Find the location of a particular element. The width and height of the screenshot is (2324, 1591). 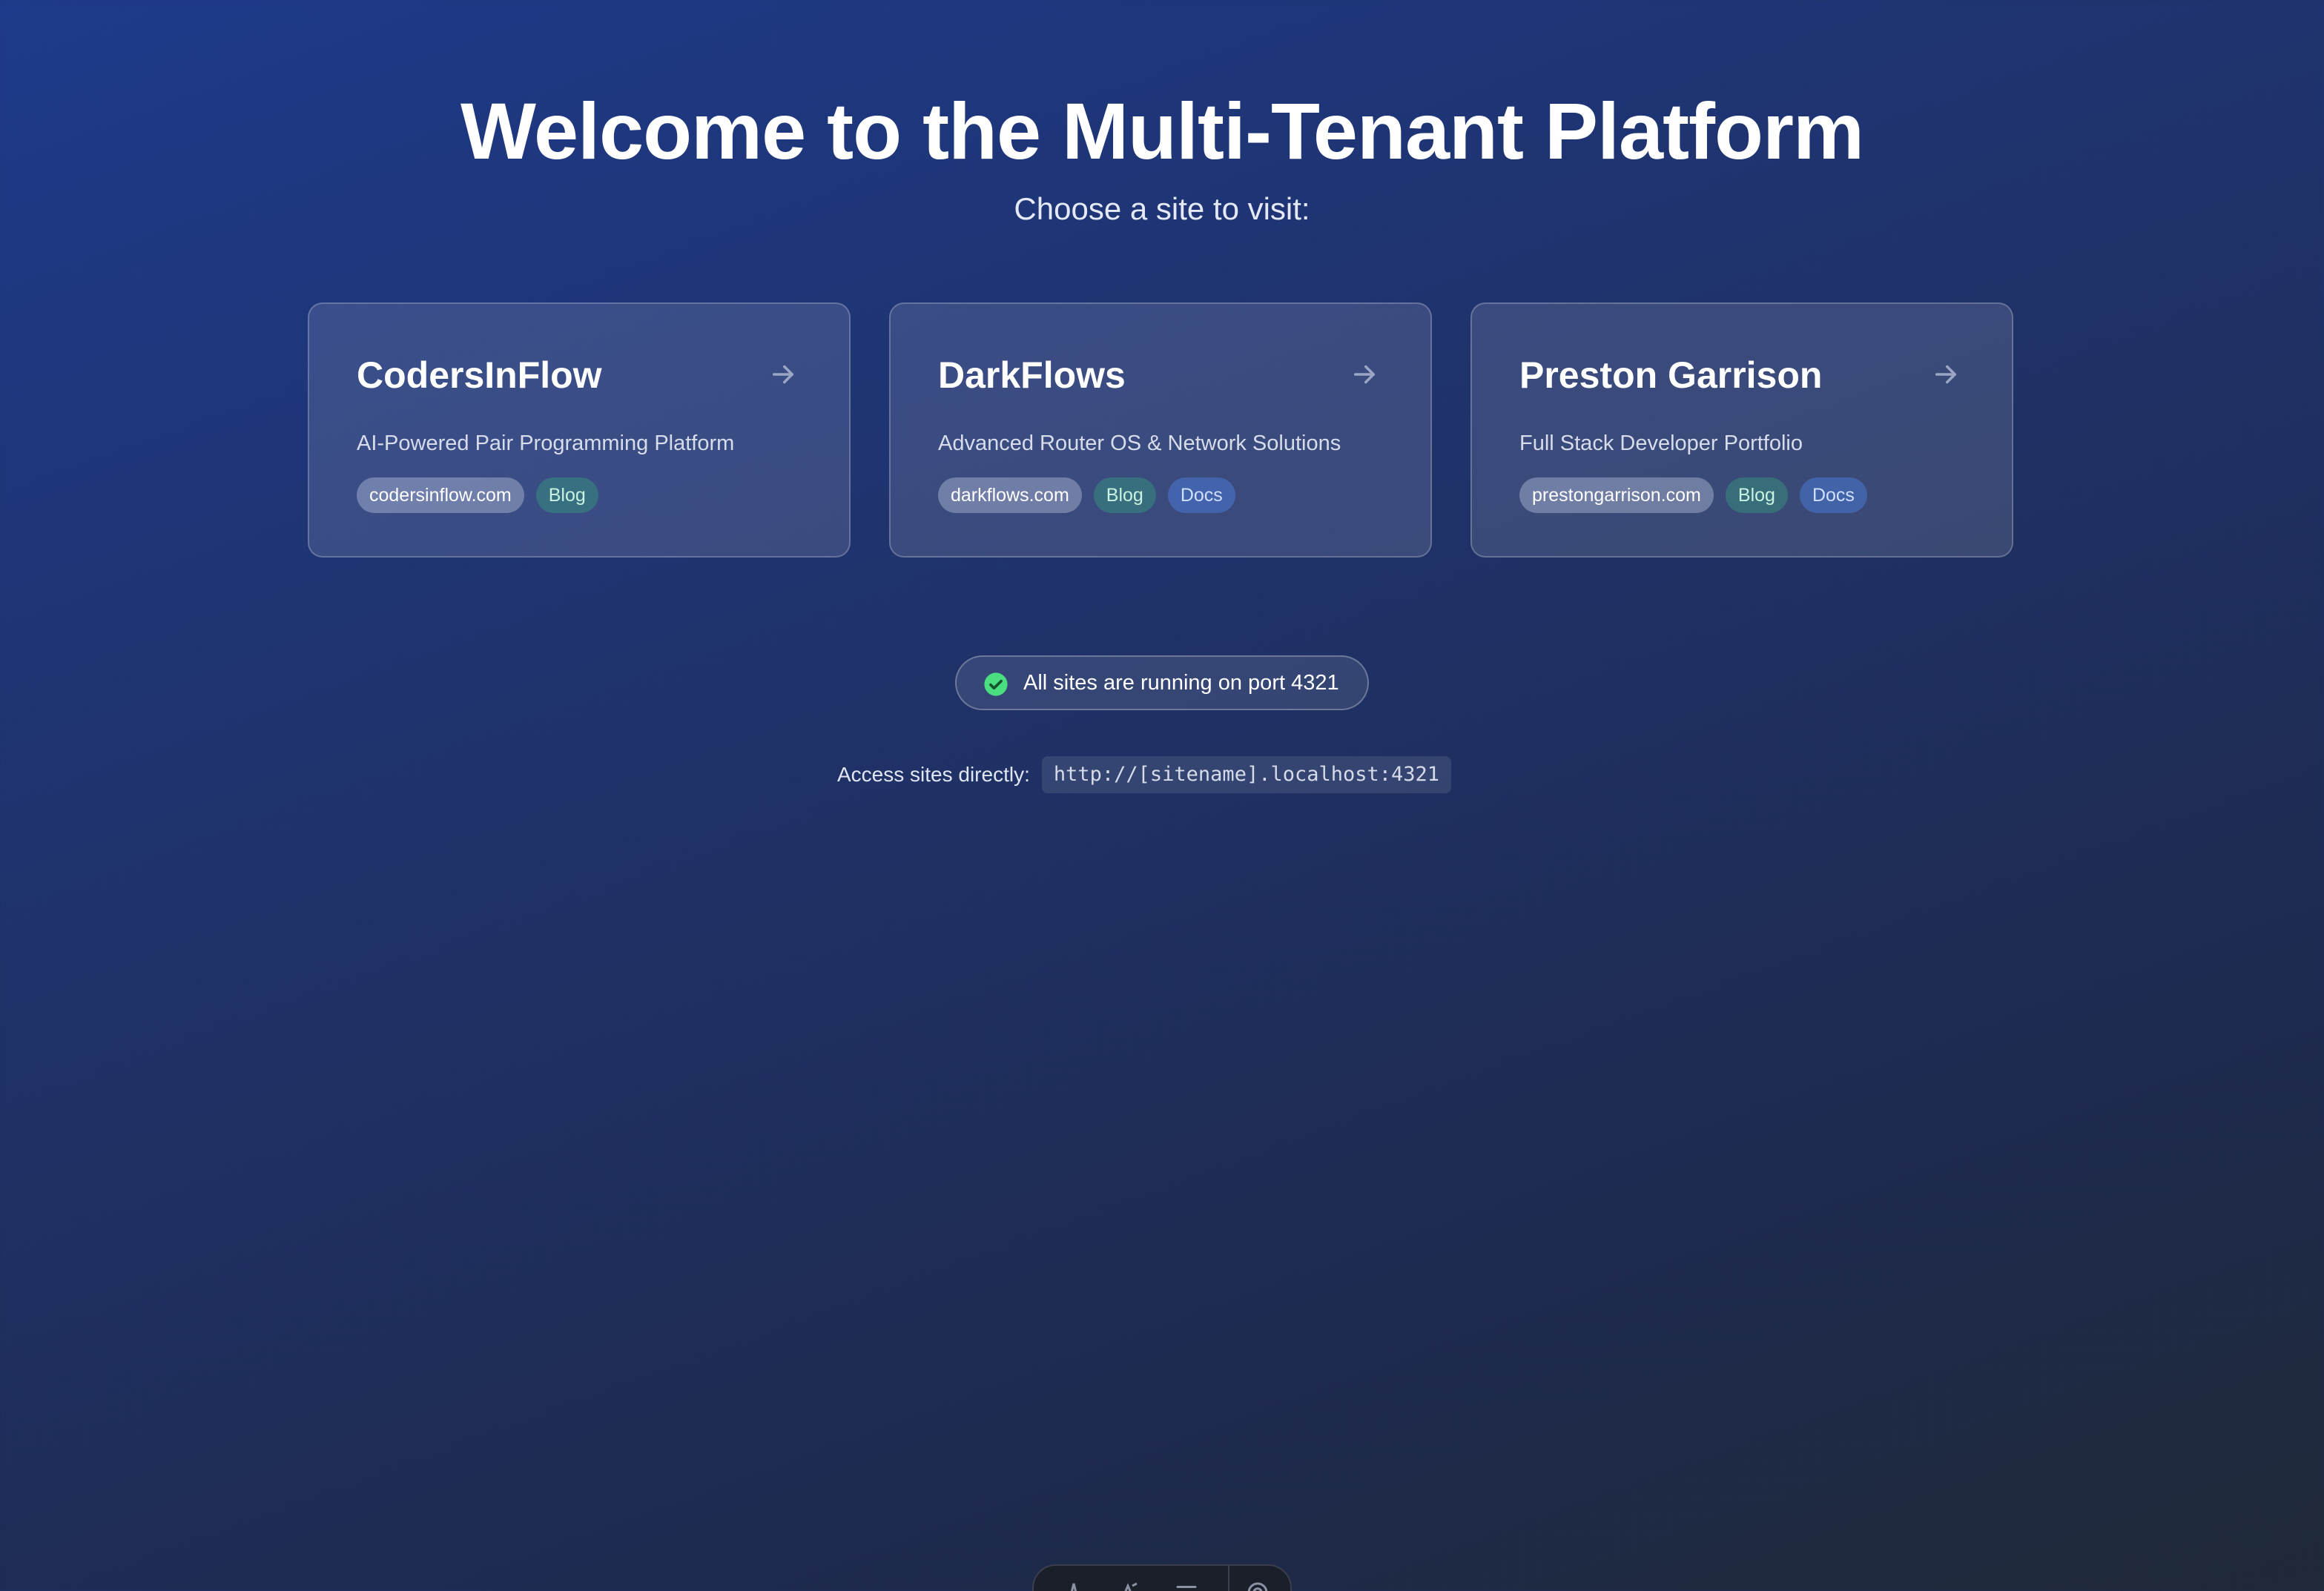

domain-badge: prestongarrison.com is located at coordinates (1617, 495).